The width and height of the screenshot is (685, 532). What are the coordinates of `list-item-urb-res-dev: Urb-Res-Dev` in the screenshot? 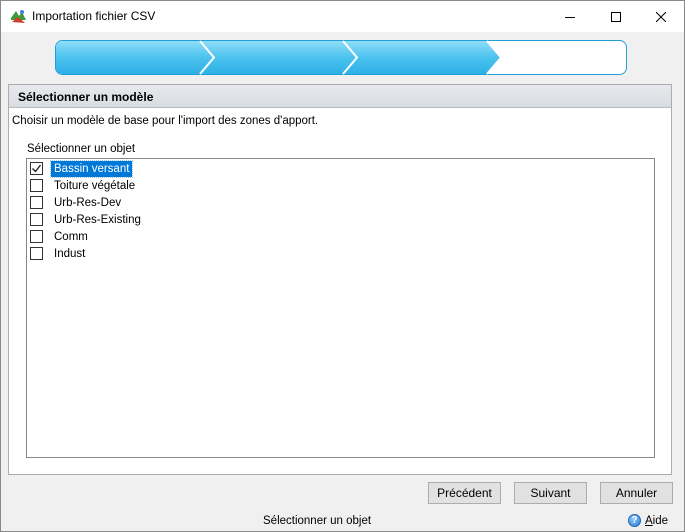 It's located at (77, 202).